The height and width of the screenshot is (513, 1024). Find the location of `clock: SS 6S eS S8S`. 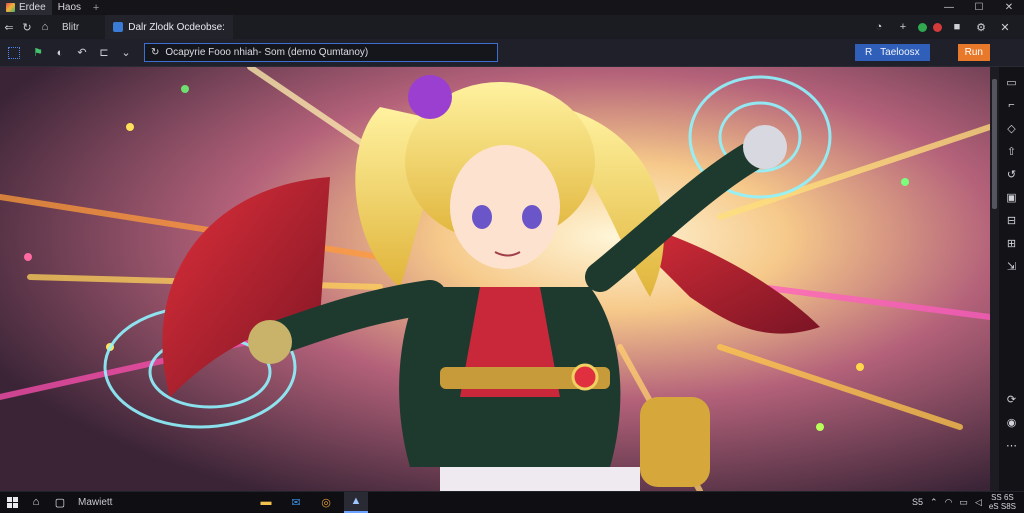

clock: SS 6S eS S8S is located at coordinates (1002, 502).